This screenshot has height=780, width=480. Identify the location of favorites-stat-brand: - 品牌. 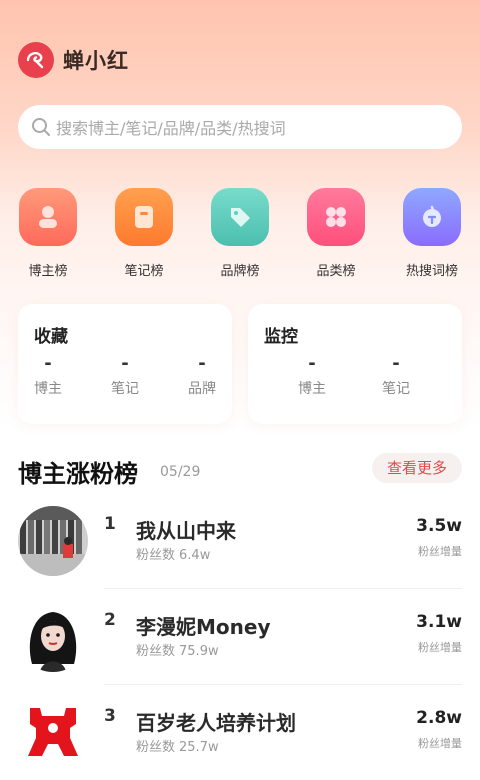
(202, 376).